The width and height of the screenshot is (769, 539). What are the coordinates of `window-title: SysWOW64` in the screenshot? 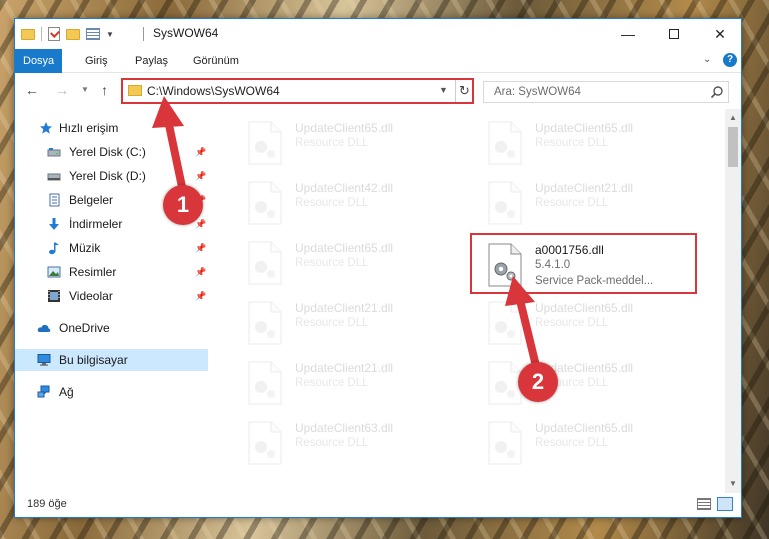 It's located at (186, 33).